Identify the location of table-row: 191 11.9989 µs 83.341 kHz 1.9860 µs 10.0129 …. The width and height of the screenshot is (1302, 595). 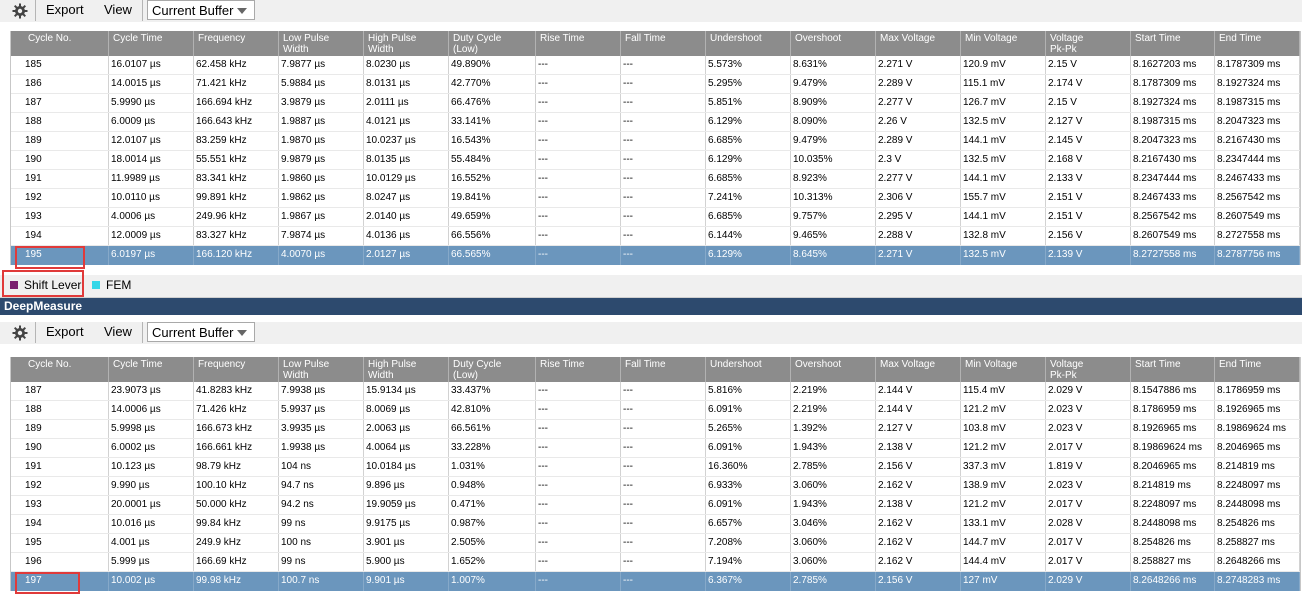
(655, 179).